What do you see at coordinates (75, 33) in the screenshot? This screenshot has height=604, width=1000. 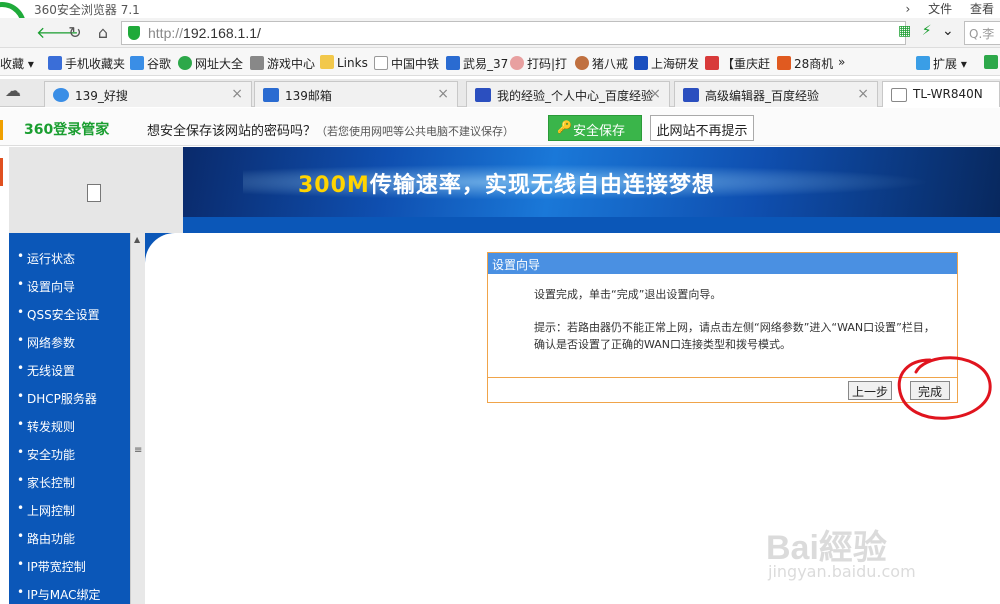 I see `refresh-icon: ↻` at bounding box center [75, 33].